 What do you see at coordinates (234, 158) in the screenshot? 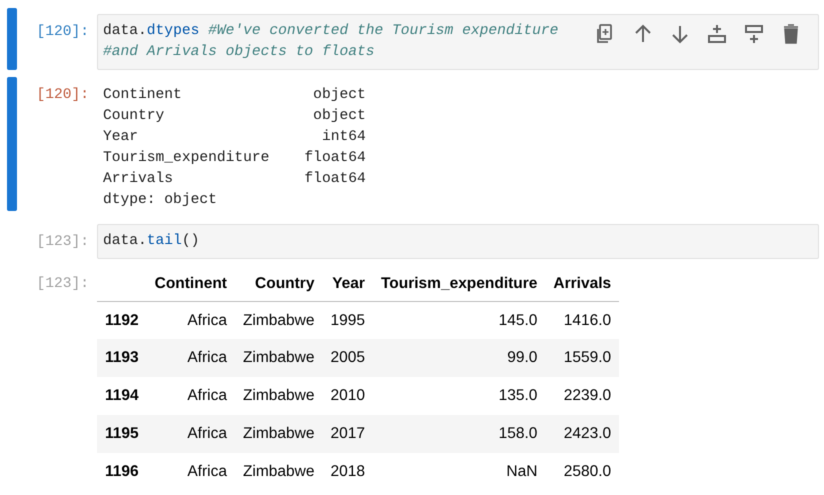
I see `output-line: Tourism_expenditure float64` at bounding box center [234, 158].